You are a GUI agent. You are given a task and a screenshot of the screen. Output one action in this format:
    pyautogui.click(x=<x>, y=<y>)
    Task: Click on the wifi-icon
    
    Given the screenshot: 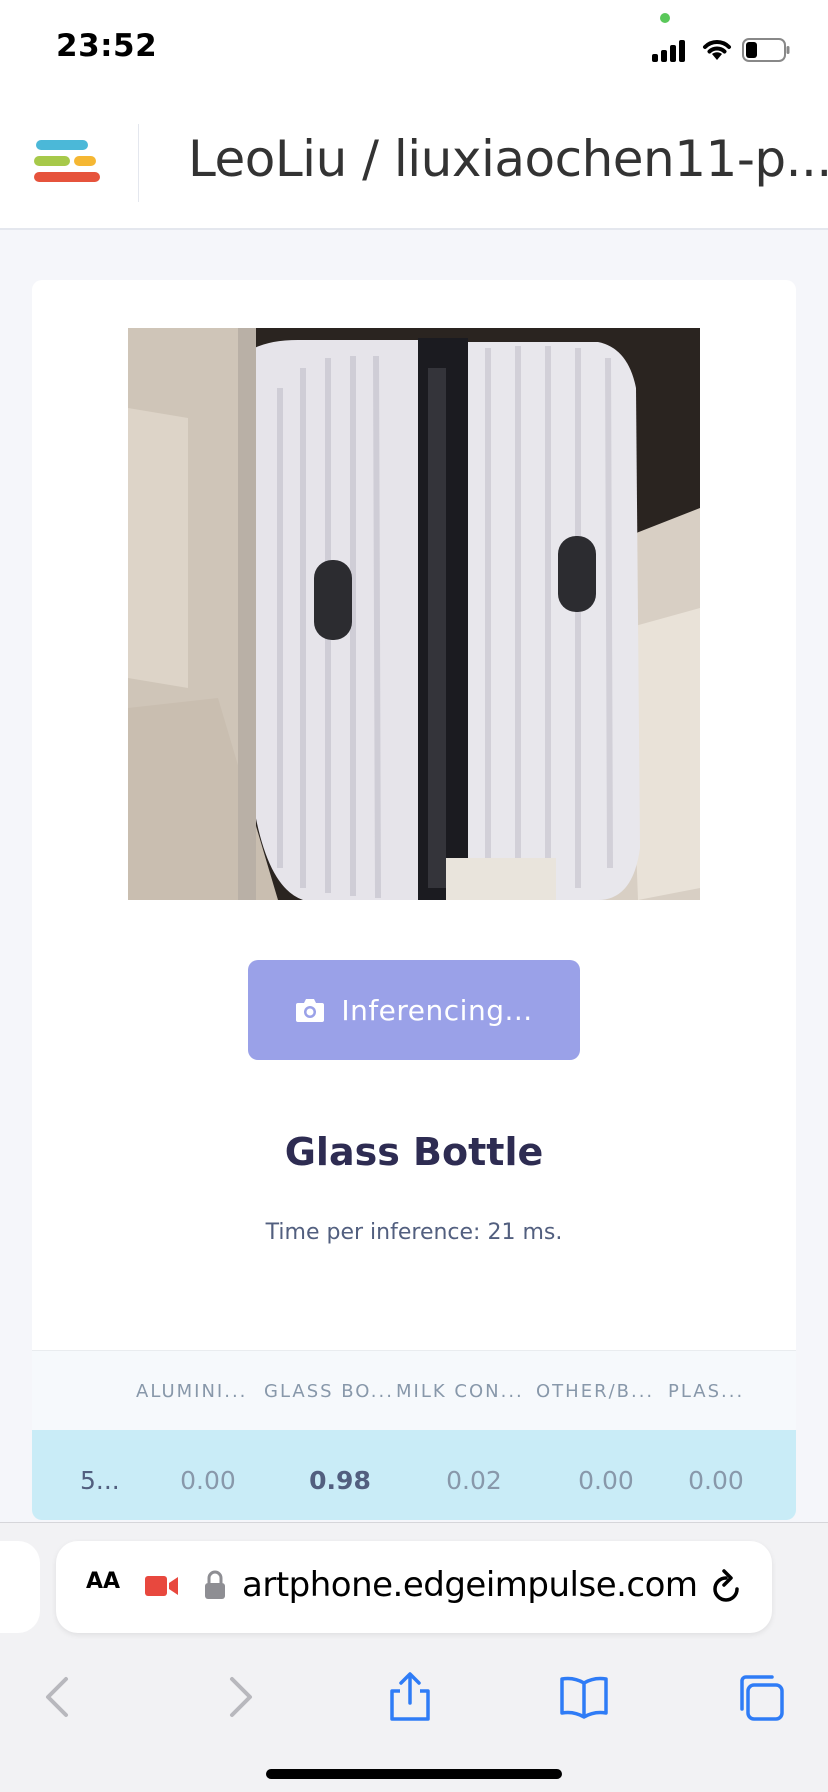 What is the action you would take?
    pyautogui.click(x=717, y=50)
    